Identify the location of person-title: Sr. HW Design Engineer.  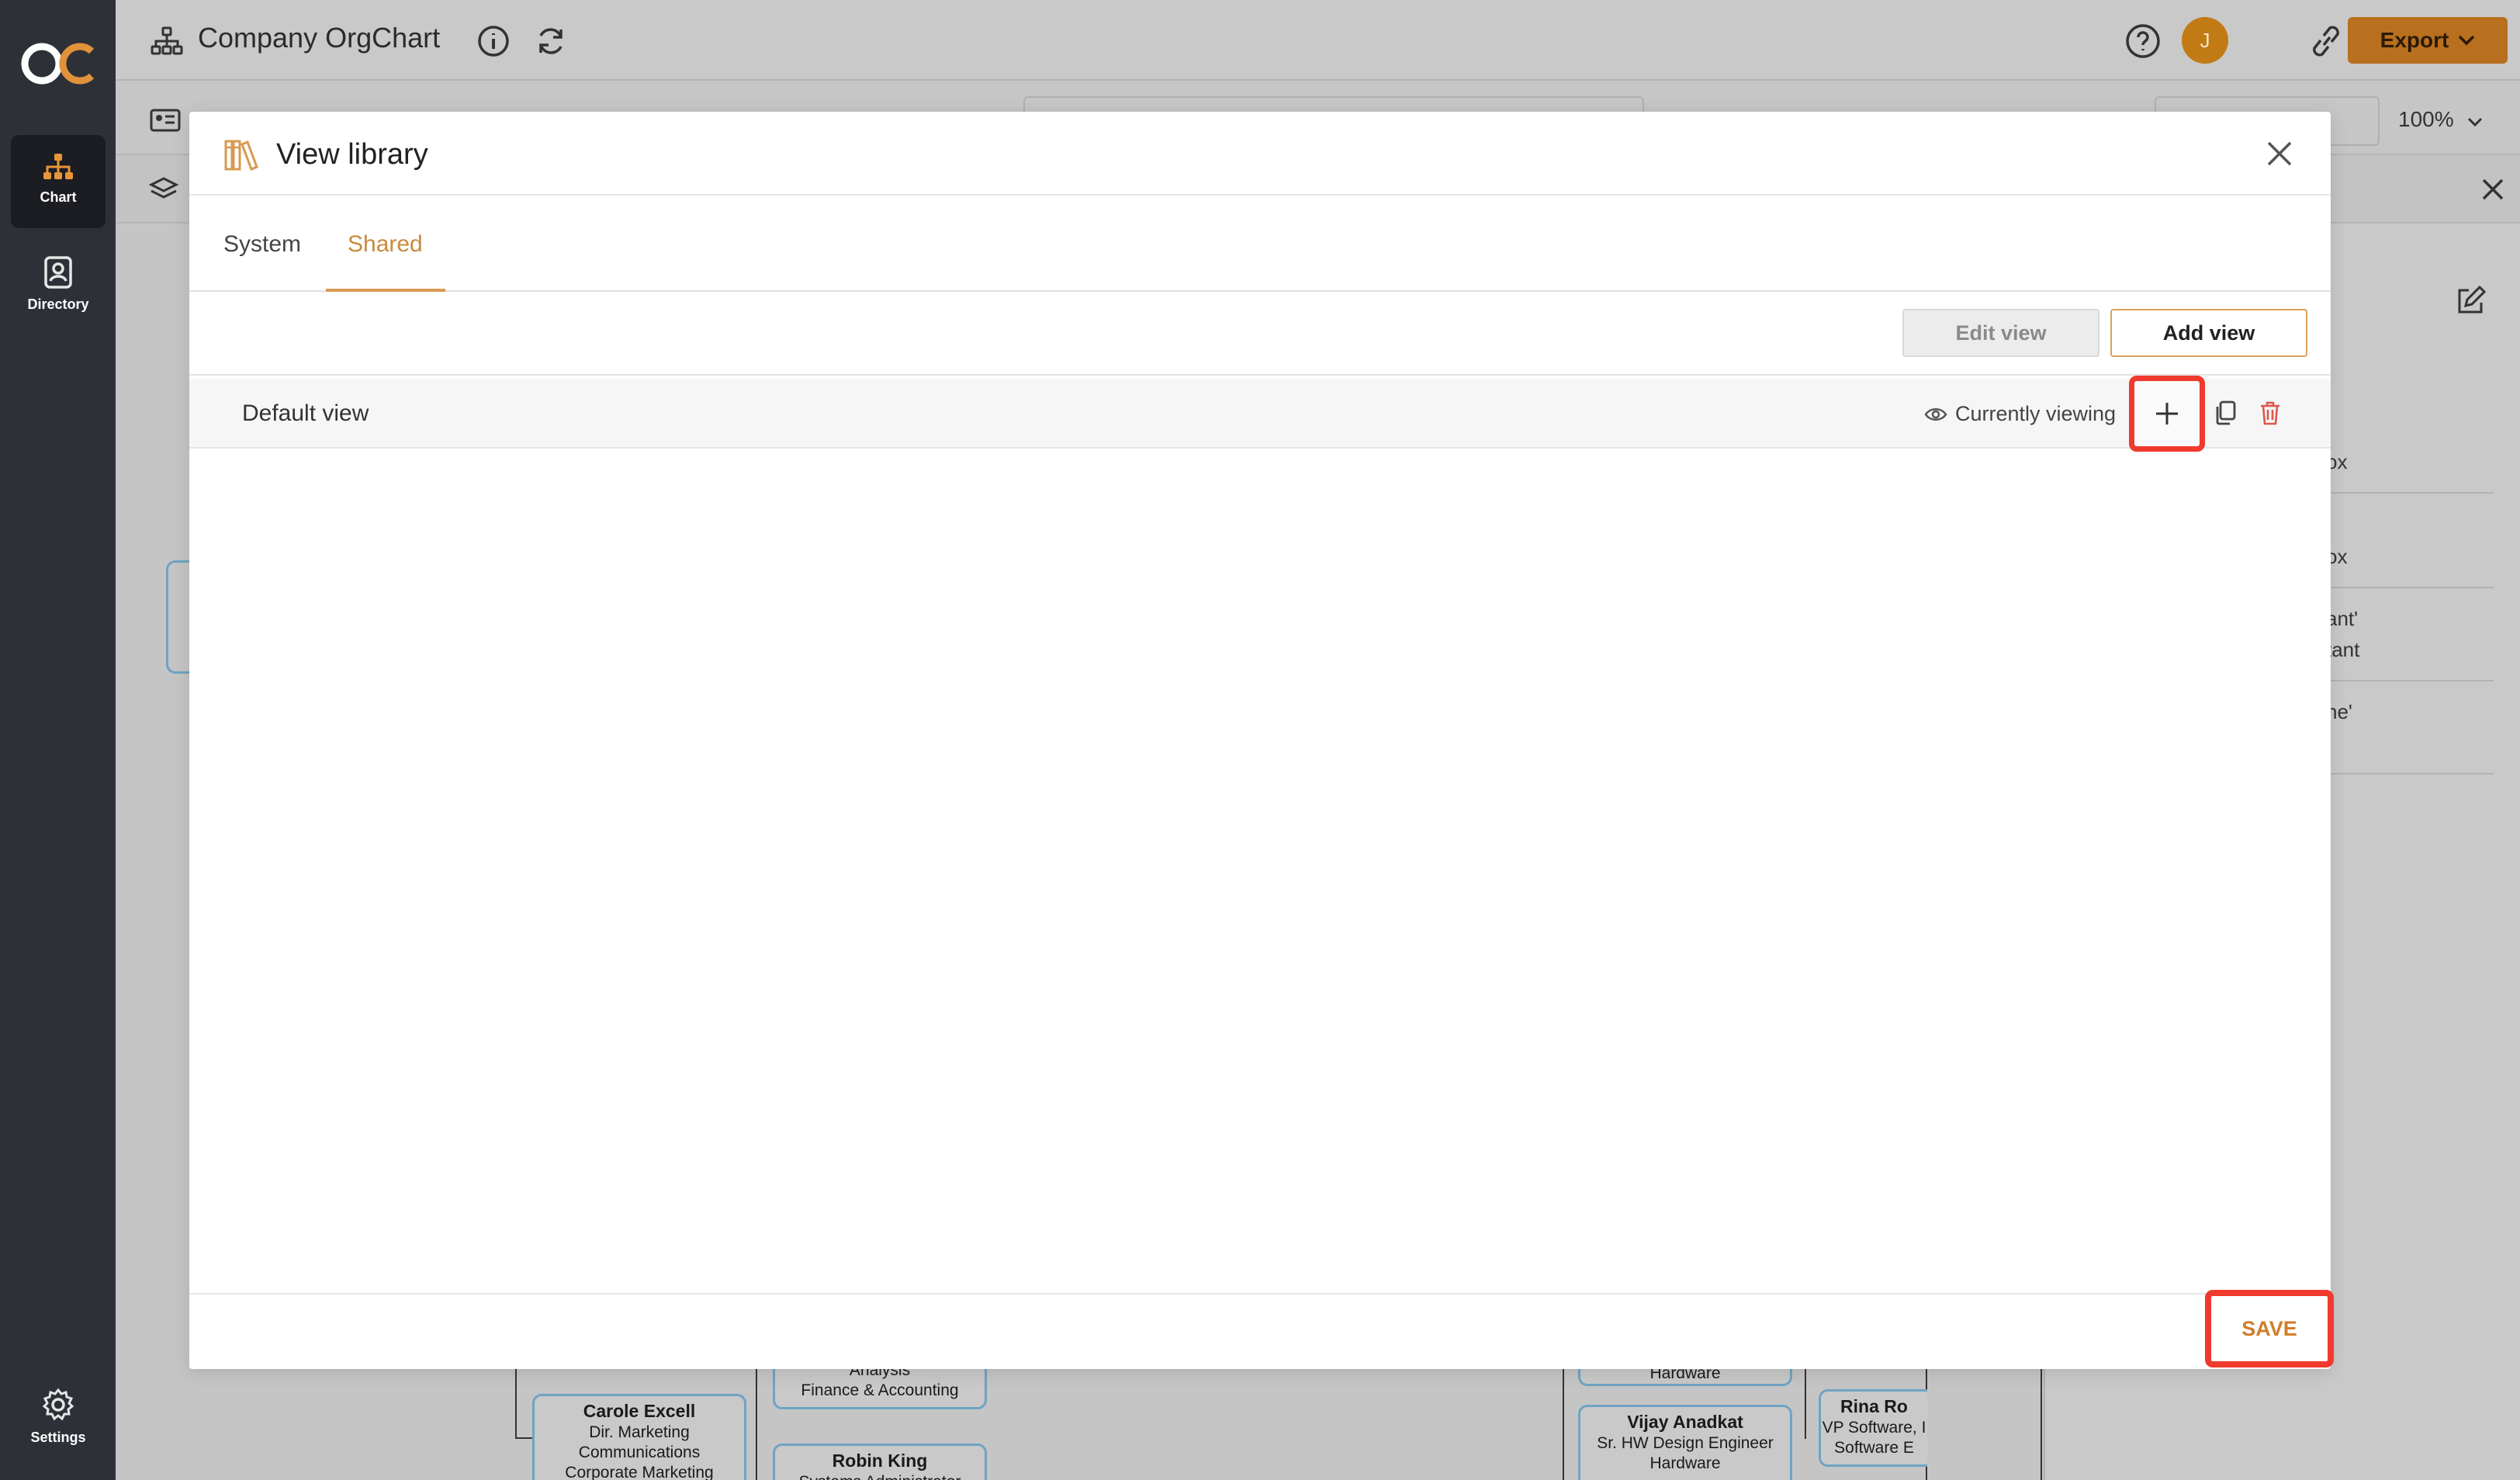
(1686, 1443).